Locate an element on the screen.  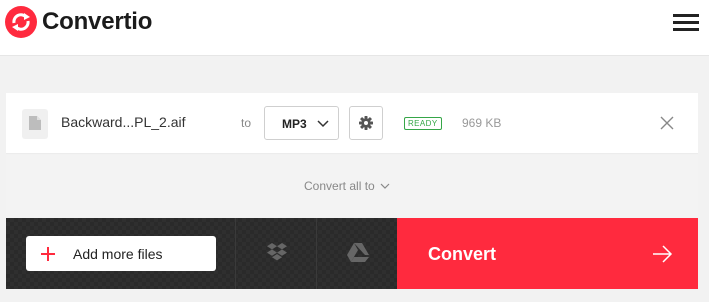
target-format-select: MP3 is located at coordinates (301, 123).